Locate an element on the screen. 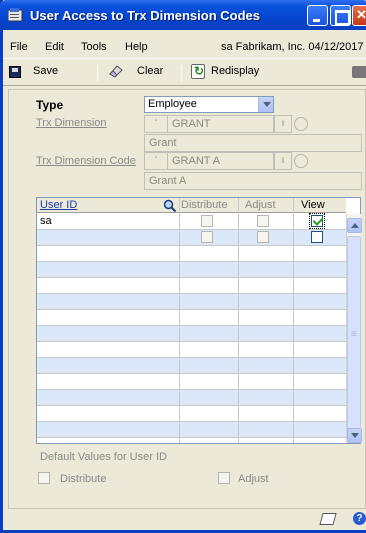 The height and width of the screenshot is (533, 366). column-view: View is located at coordinates (313, 205).